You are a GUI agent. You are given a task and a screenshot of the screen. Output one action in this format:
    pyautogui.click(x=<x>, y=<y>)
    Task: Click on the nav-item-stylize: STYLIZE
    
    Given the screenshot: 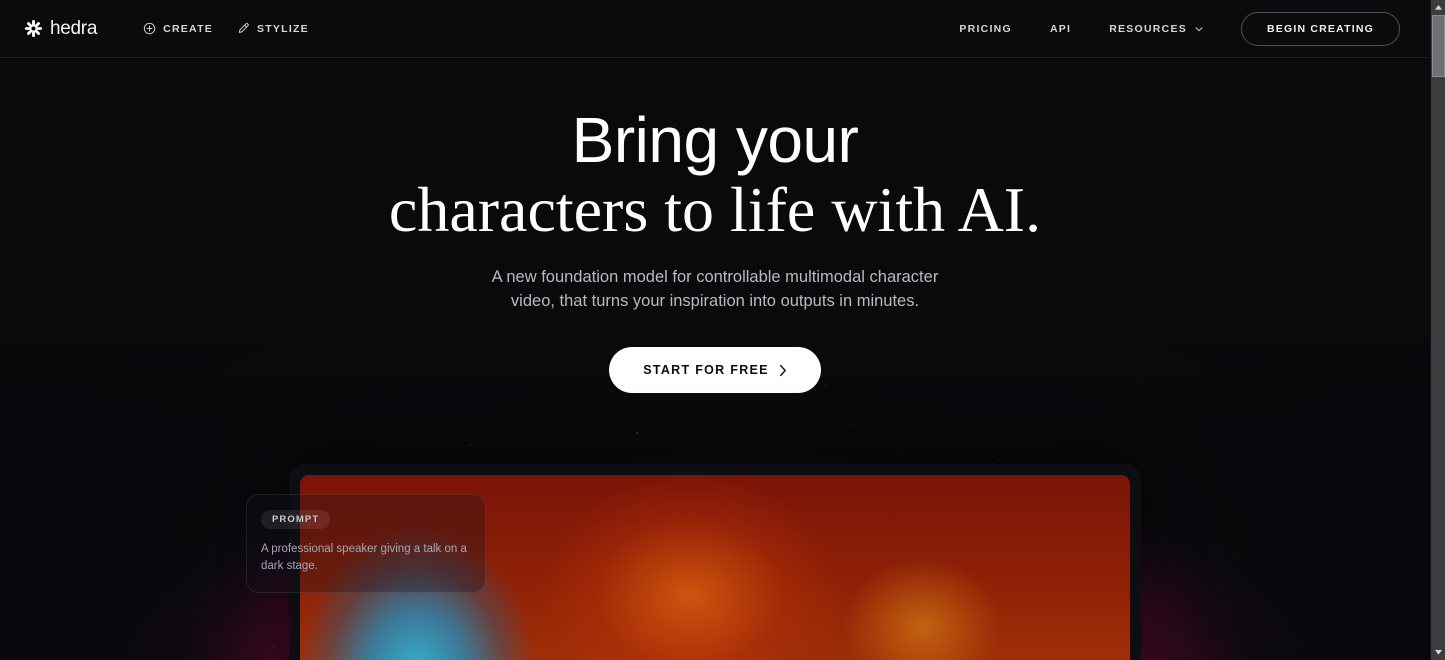 What is the action you would take?
    pyautogui.click(x=273, y=28)
    